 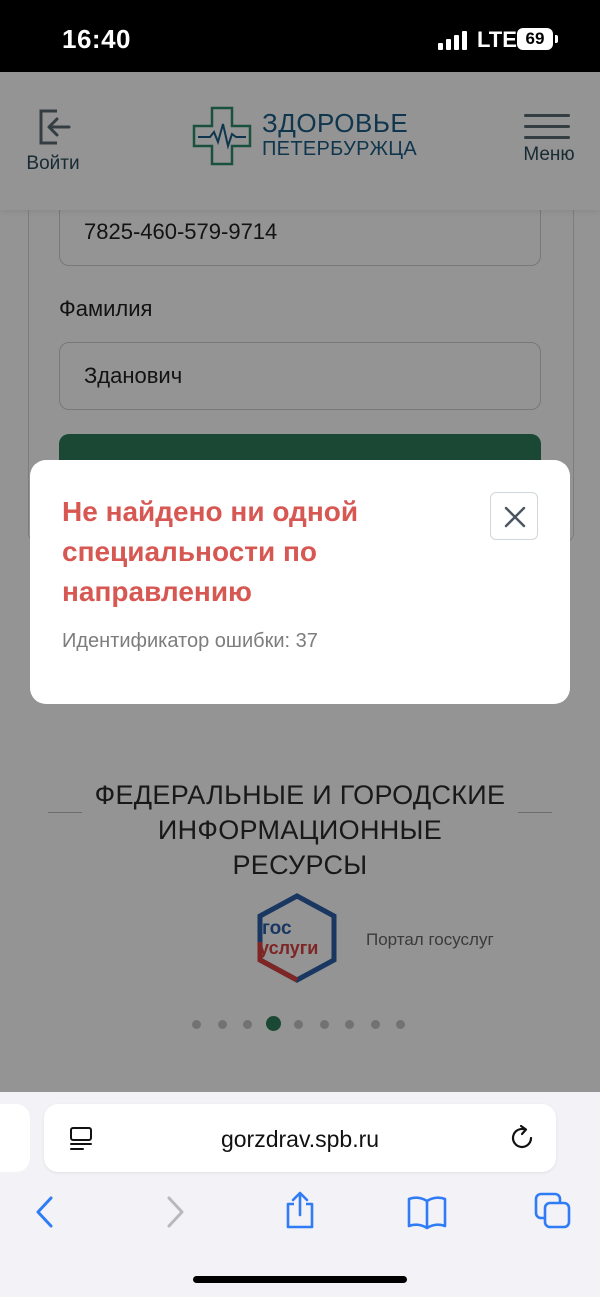 I want to click on previous-tab-preview, so click(x=15, y=1138).